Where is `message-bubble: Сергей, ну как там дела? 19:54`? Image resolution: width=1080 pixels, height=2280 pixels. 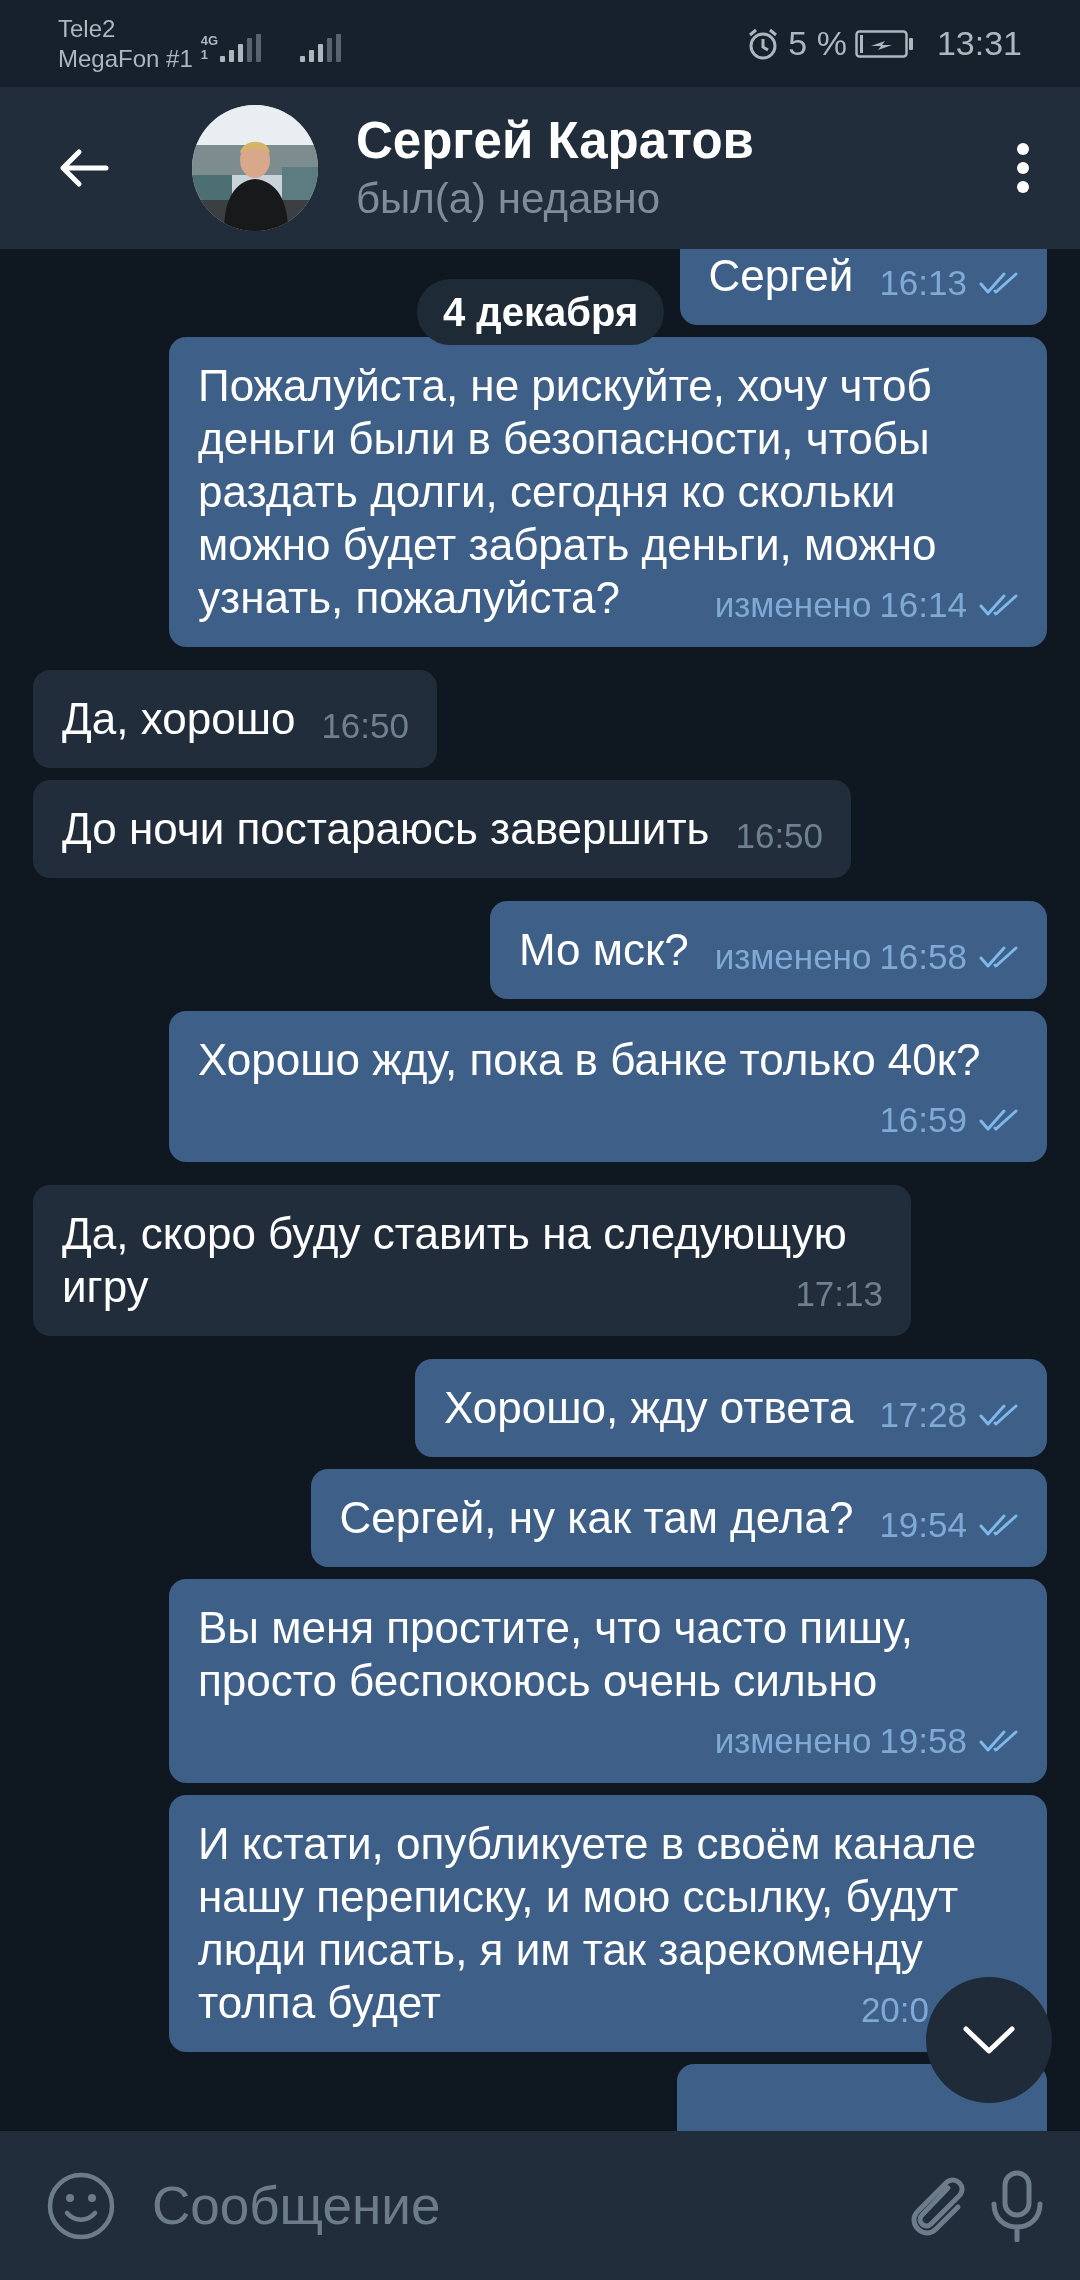 message-bubble: Сергей, ну как там дела? 19:54 is located at coordinates (678, 1518).